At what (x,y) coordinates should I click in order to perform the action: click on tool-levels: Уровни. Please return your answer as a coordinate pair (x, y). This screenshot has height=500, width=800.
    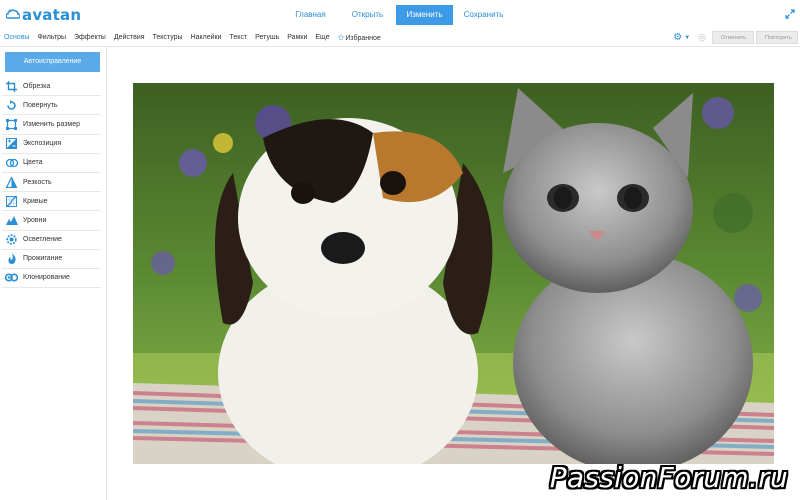
    Looking at the image, I should click on (51, 221).